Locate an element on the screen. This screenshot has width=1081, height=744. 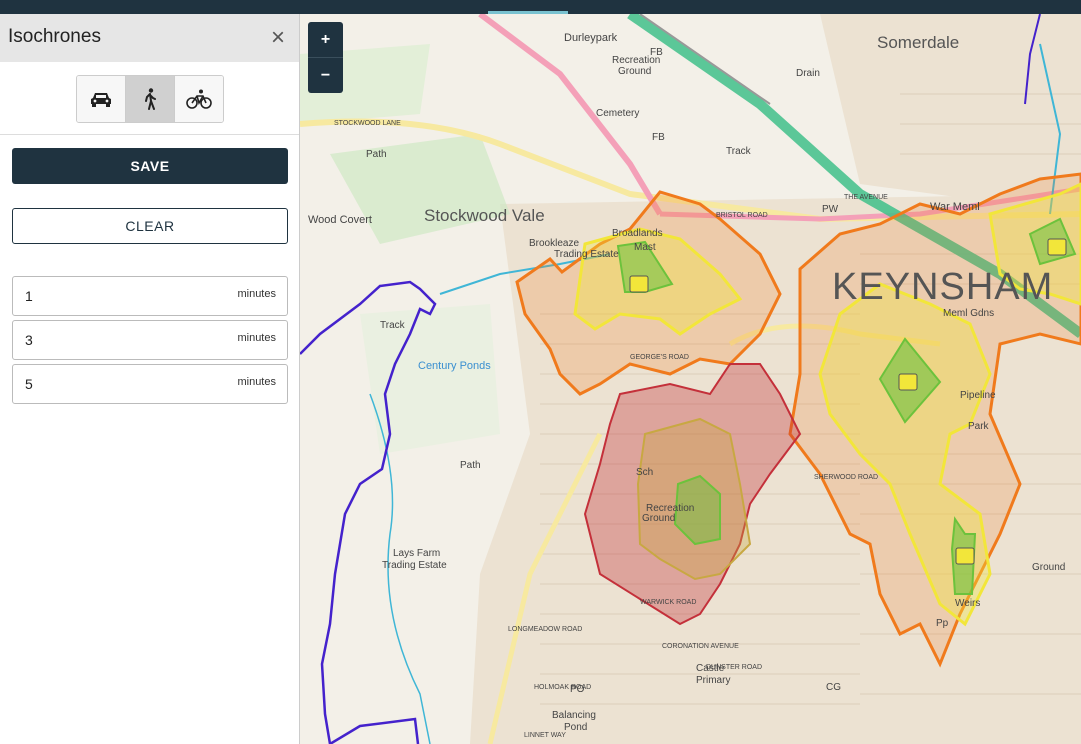
save-button: SAVE is located at coordinates (150, 166).